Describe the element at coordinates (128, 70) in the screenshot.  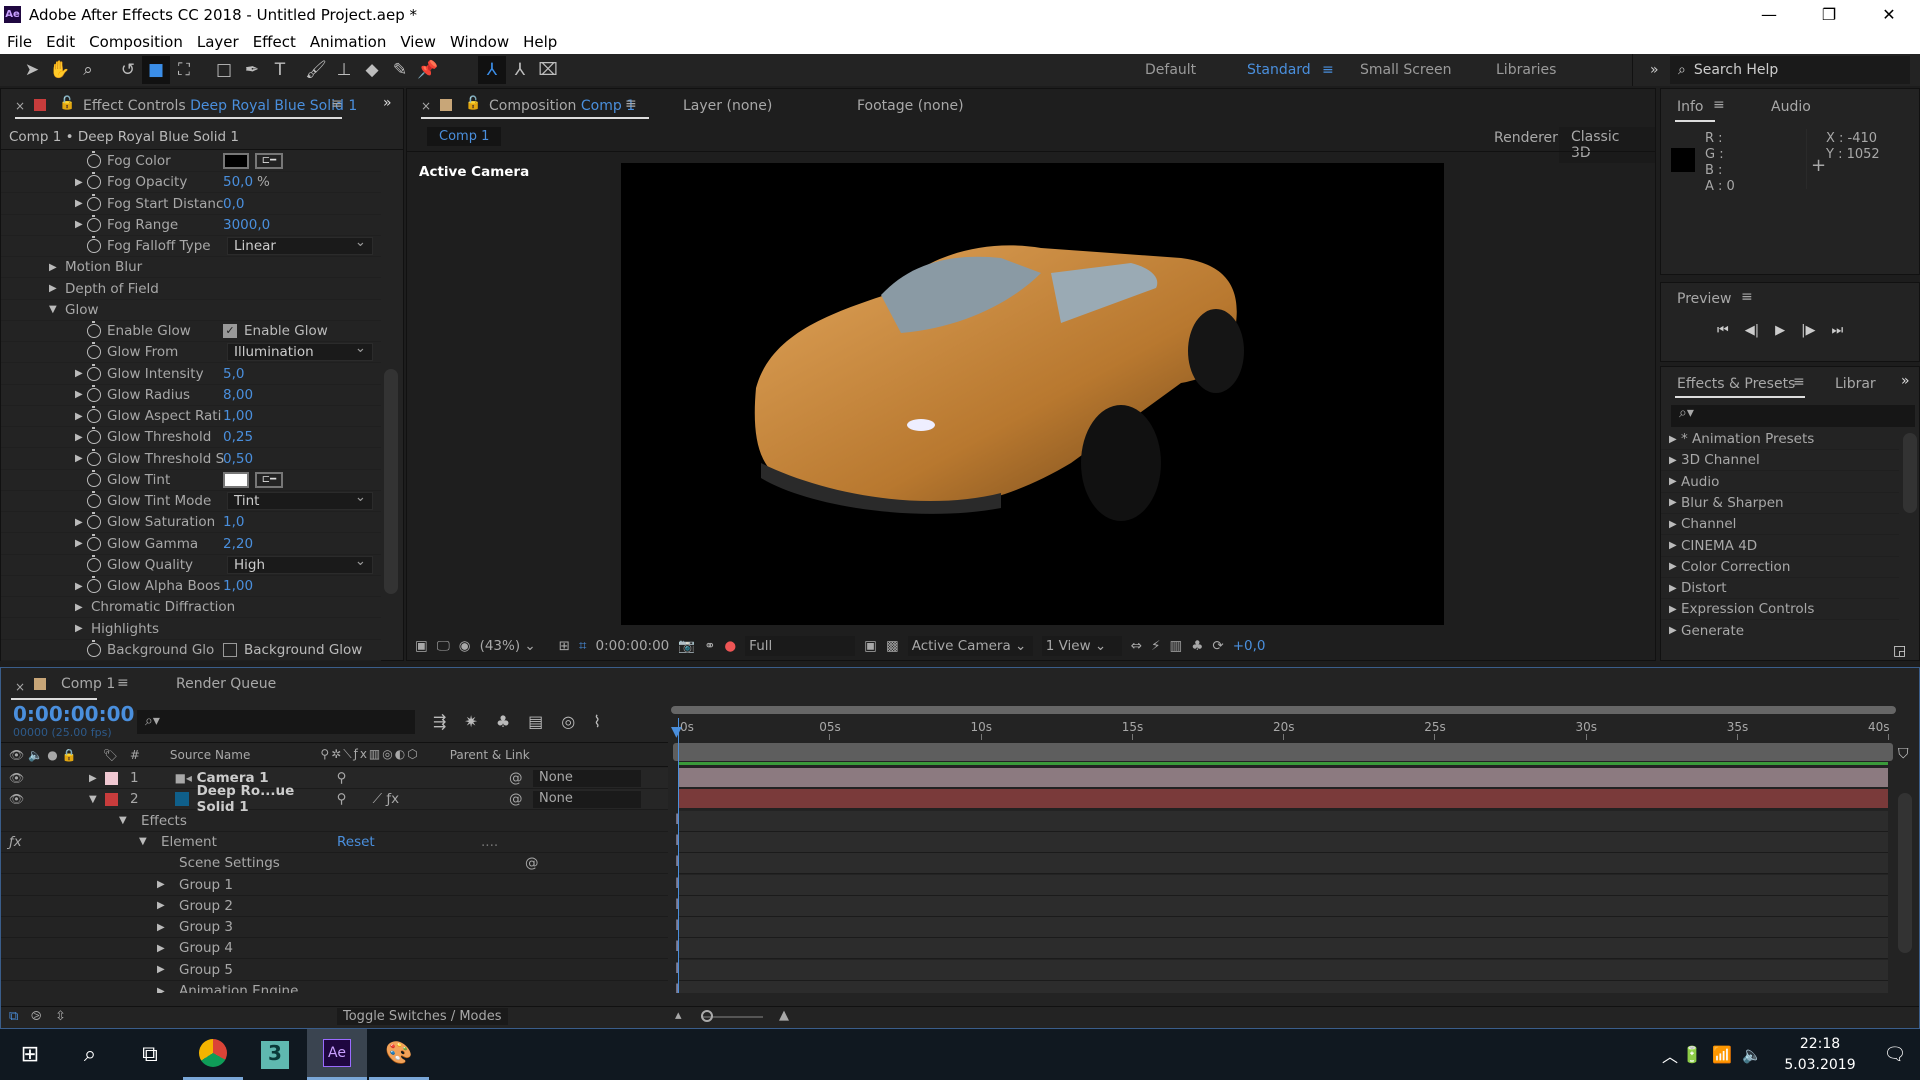
I see `rotate-tool-icon: ↺` at that location.